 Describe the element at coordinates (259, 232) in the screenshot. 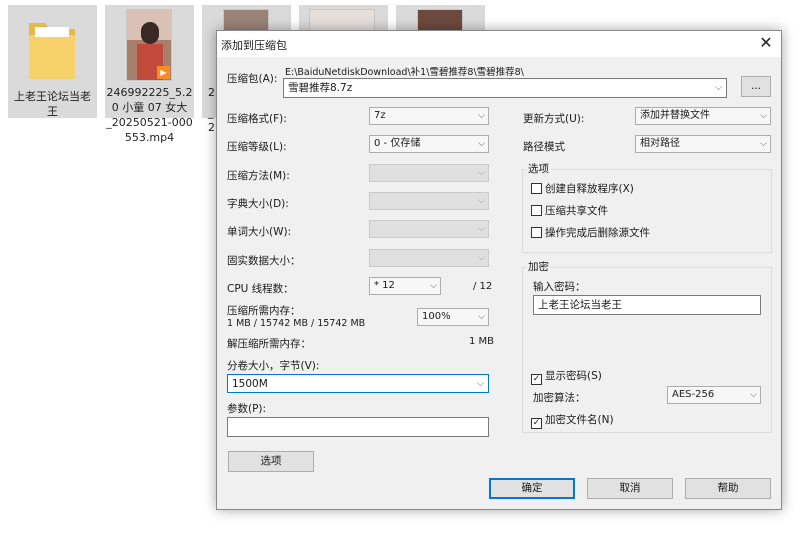

I see `word-size-label: 单词大小(W):` at that location.